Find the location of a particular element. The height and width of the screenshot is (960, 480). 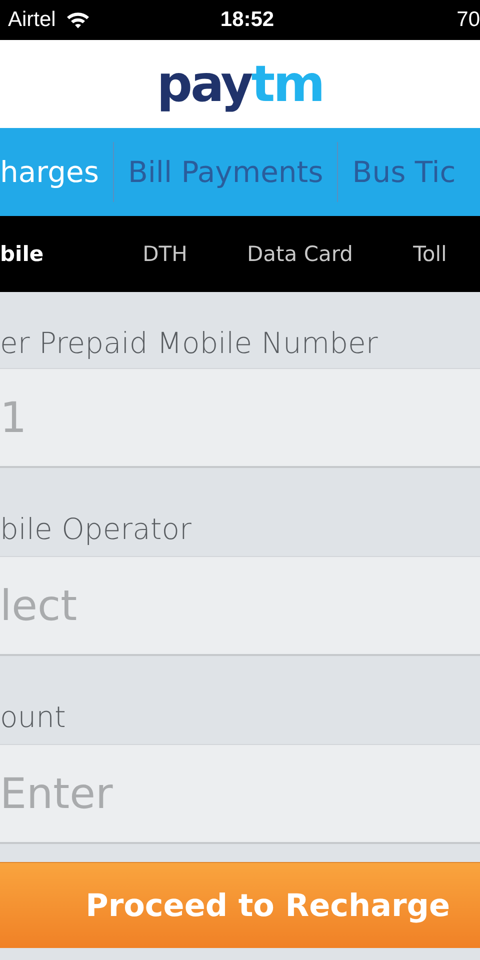

carrier-name: Airtel is located at coordinates (32, 20).